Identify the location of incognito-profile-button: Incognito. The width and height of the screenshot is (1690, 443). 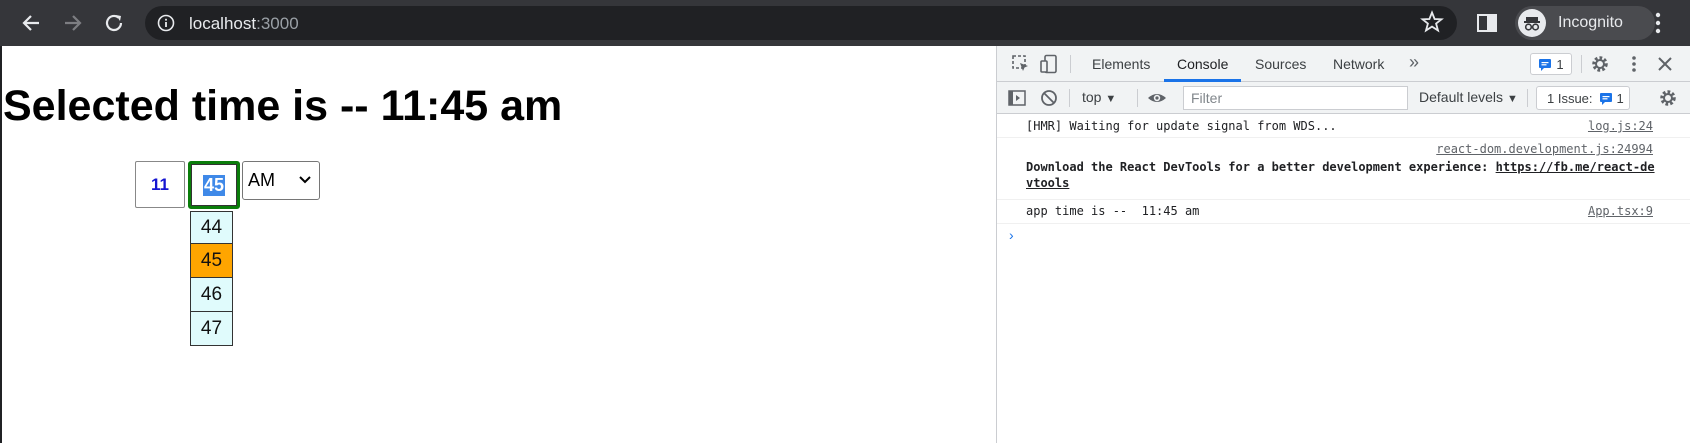
(1585, 23).